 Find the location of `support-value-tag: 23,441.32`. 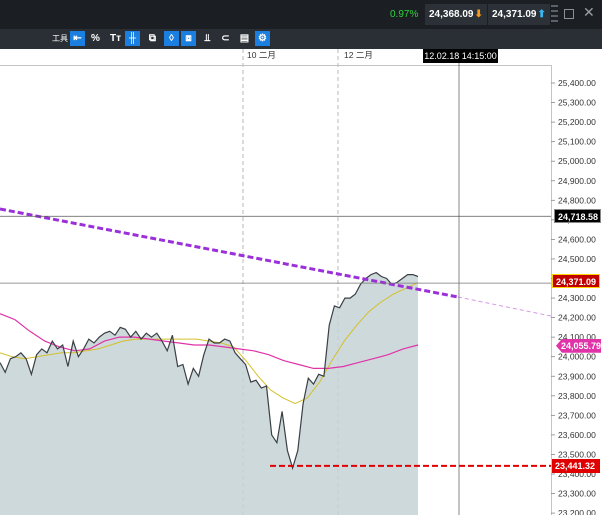

support-value-tag: 23,441.32 is located at coordinates (576, 465).